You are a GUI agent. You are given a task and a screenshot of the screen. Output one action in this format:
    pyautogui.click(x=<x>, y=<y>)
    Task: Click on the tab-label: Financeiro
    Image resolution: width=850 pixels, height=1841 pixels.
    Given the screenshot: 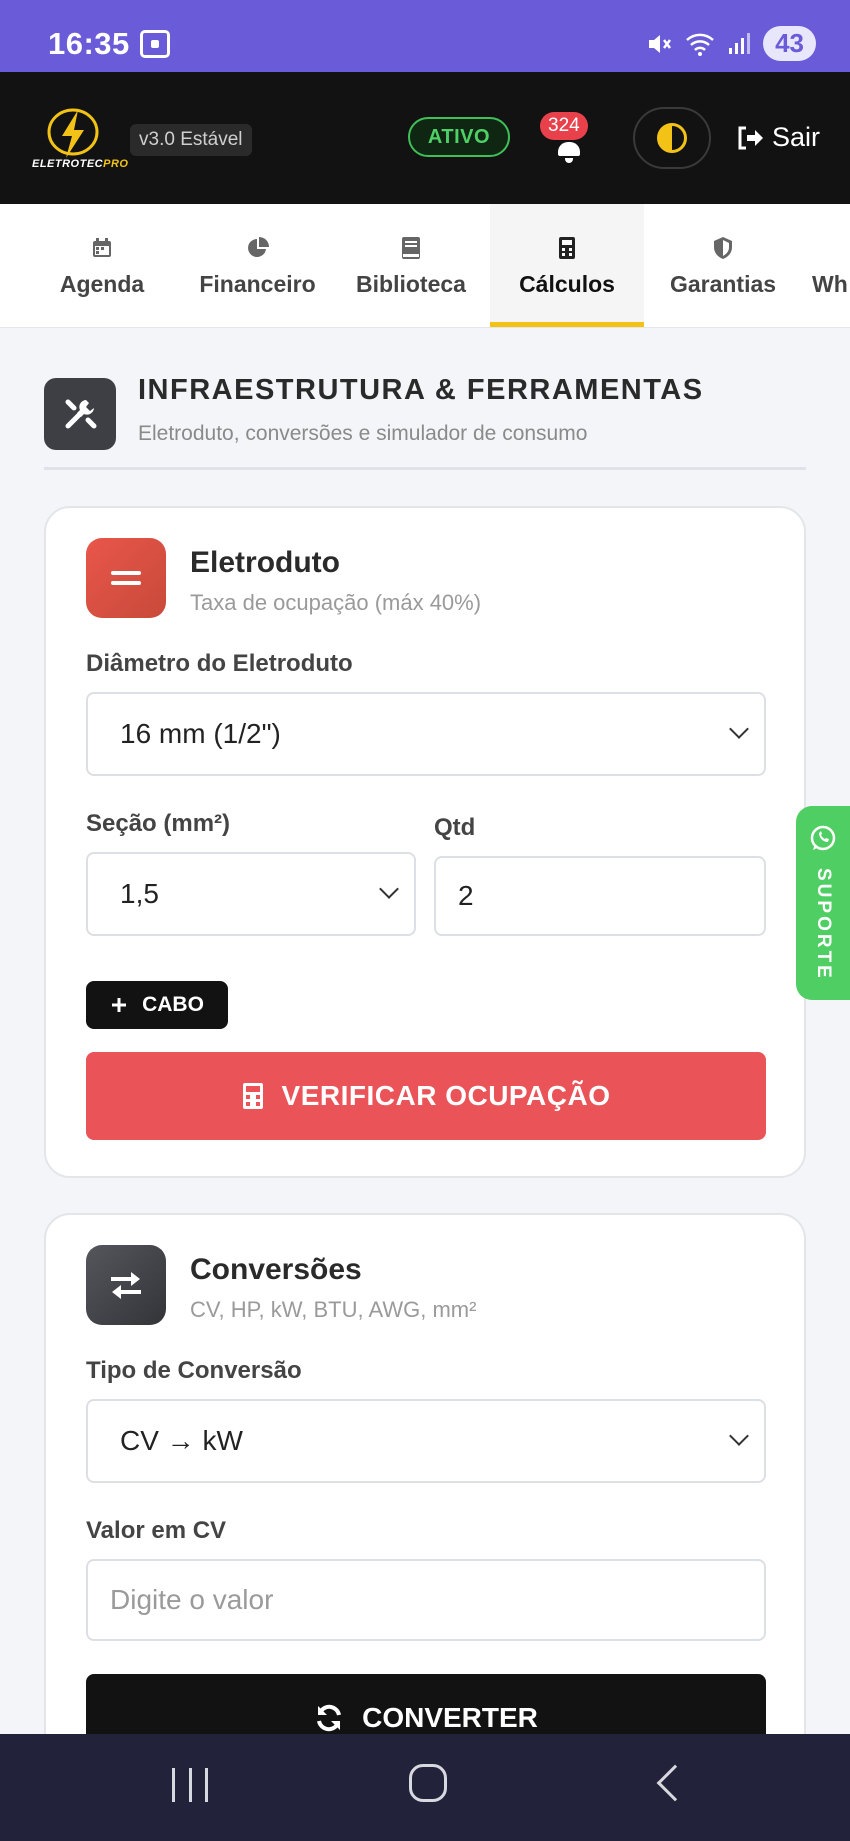 What is the action you would take?
    pyautogui.click(x=257, y=283)
    